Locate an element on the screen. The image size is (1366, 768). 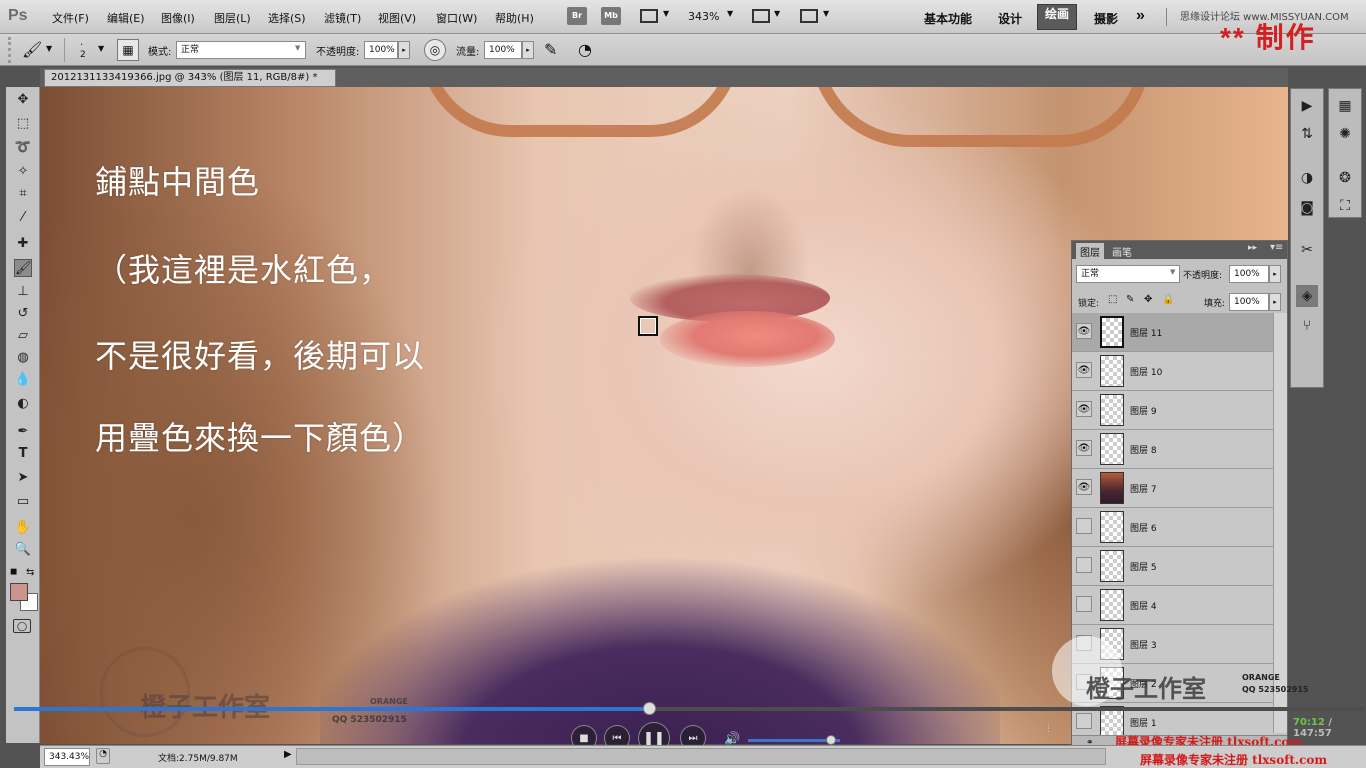
minibridge-button: Mb is located at coordinates (611, 16).